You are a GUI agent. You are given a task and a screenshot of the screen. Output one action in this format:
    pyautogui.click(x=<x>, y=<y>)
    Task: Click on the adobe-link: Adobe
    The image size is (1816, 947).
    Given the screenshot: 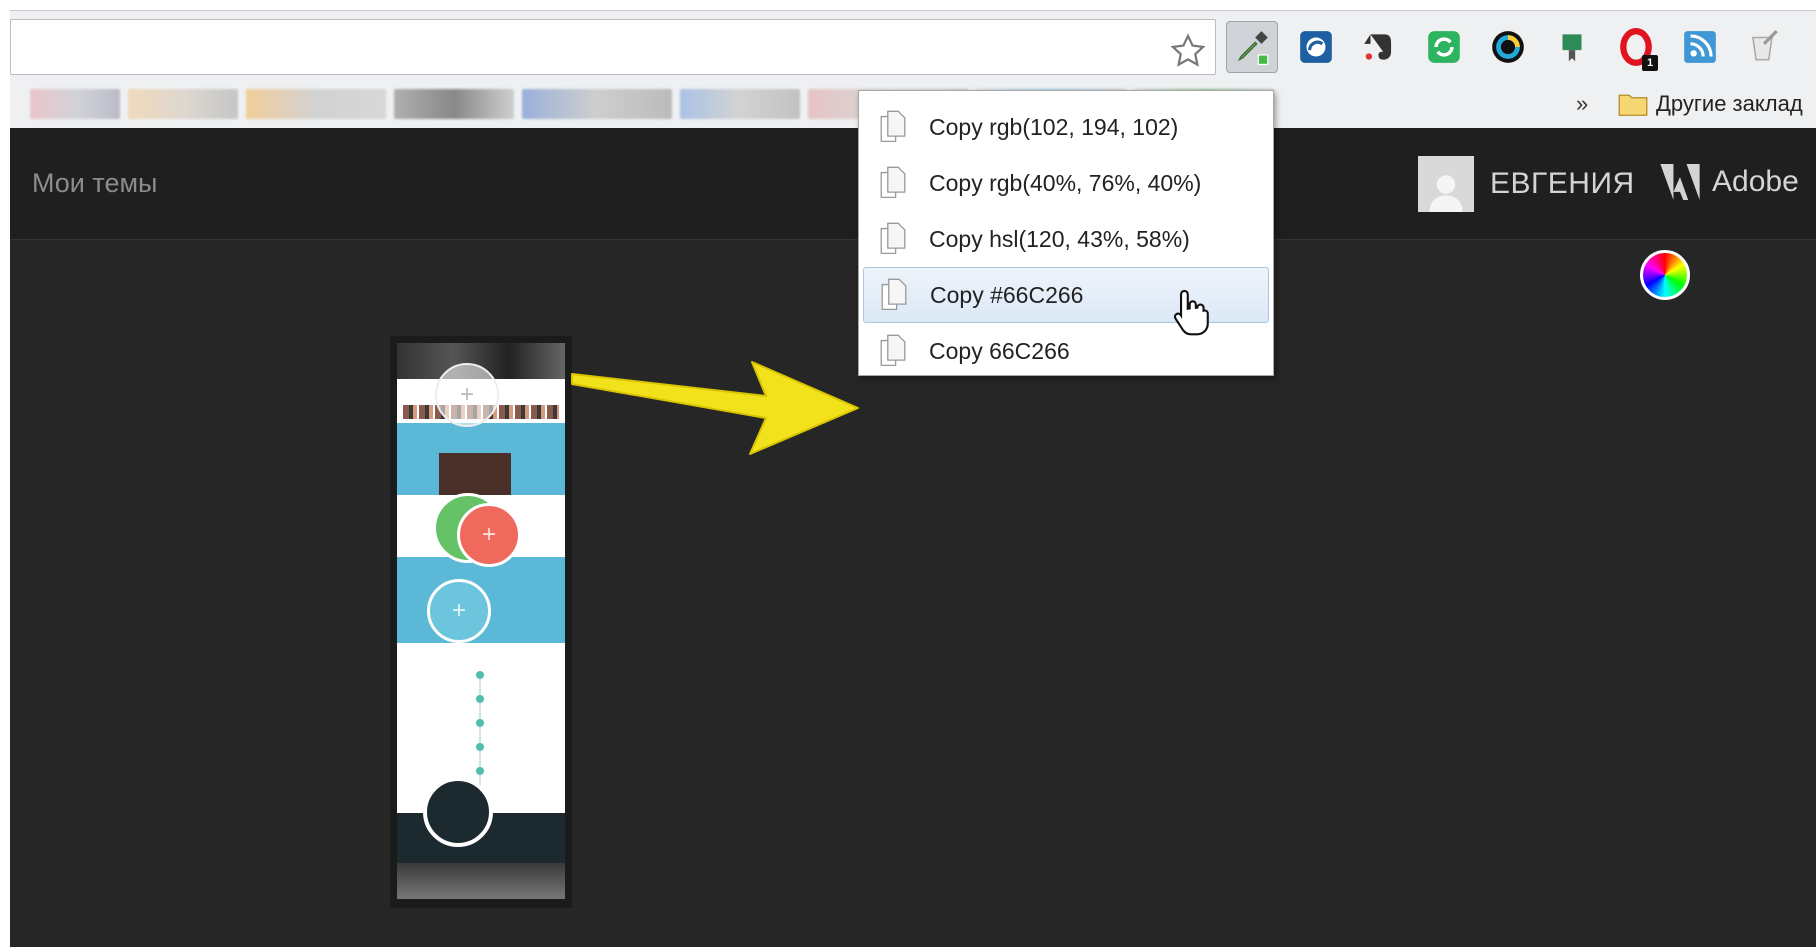 What is the action you would take?
    pyautogui.click(x=1729, y=182)
    